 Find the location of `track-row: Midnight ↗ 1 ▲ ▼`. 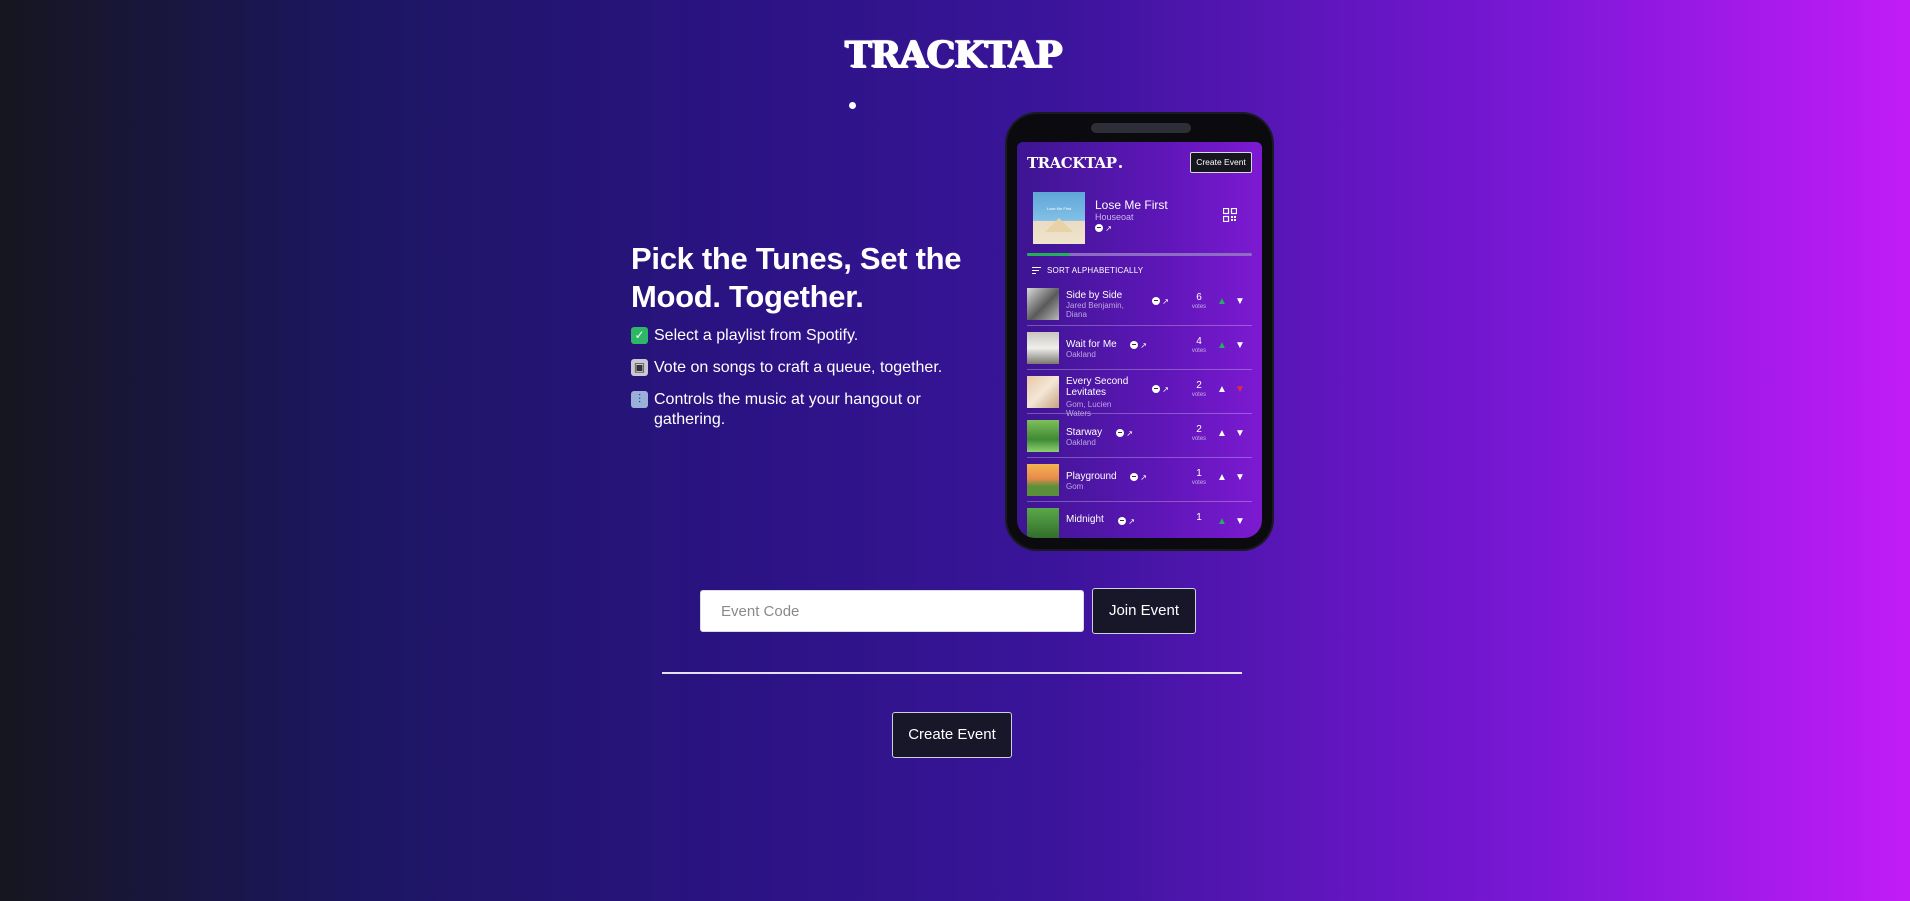

track-row: Midnight ↗ 1 ▲ ▼ is located at coordinates (1139, 520).